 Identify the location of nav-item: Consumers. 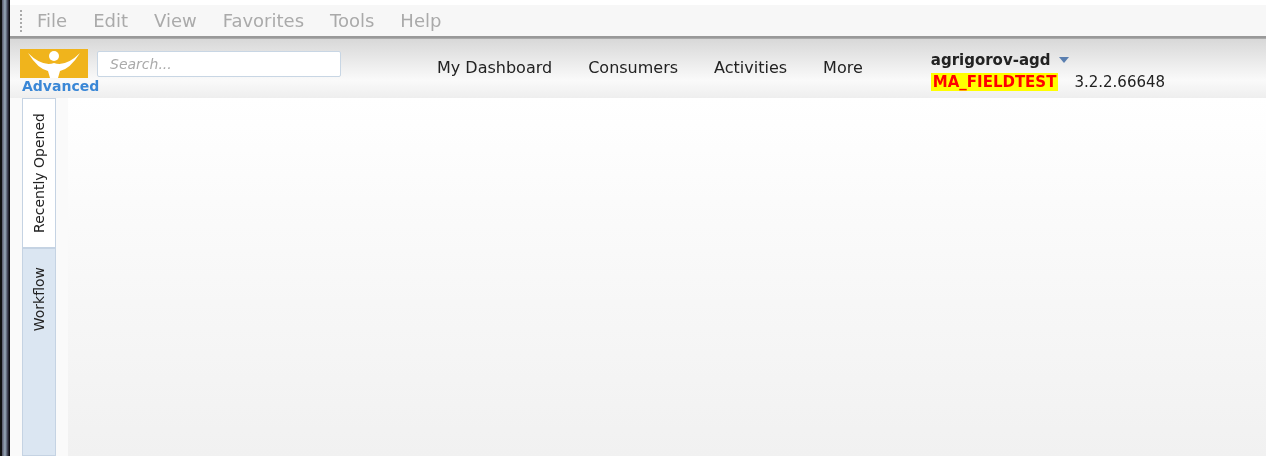
(633, 67).